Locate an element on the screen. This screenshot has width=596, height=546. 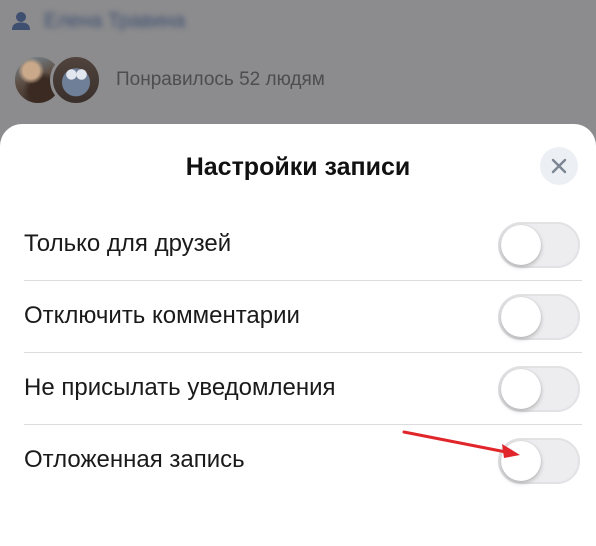
setting-label: Отключить комментарии is located at coordinates (162, 315).